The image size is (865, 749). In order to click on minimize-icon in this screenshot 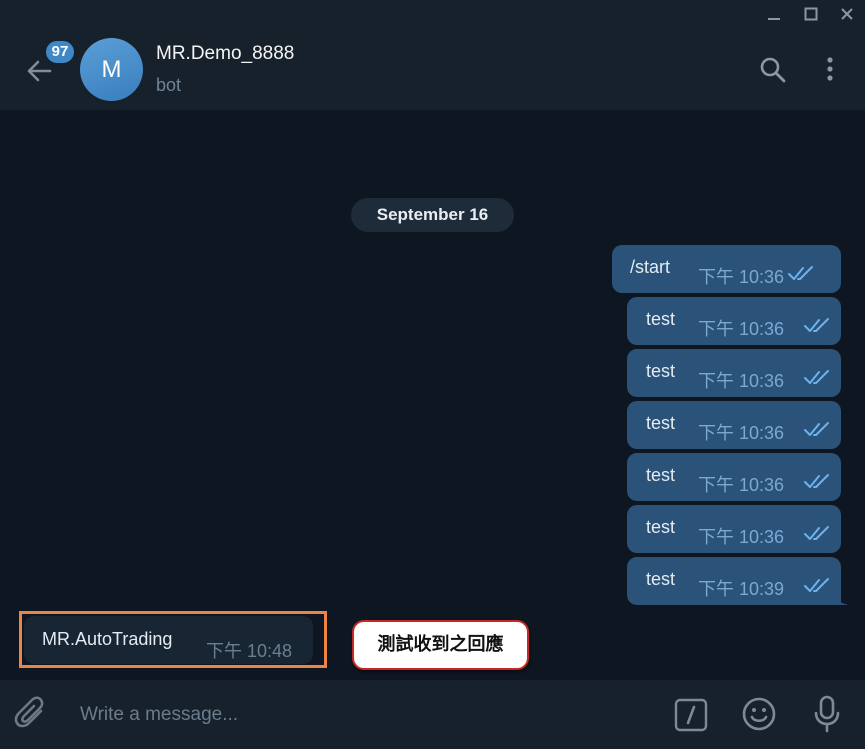, I will do `click(774, 19)`.